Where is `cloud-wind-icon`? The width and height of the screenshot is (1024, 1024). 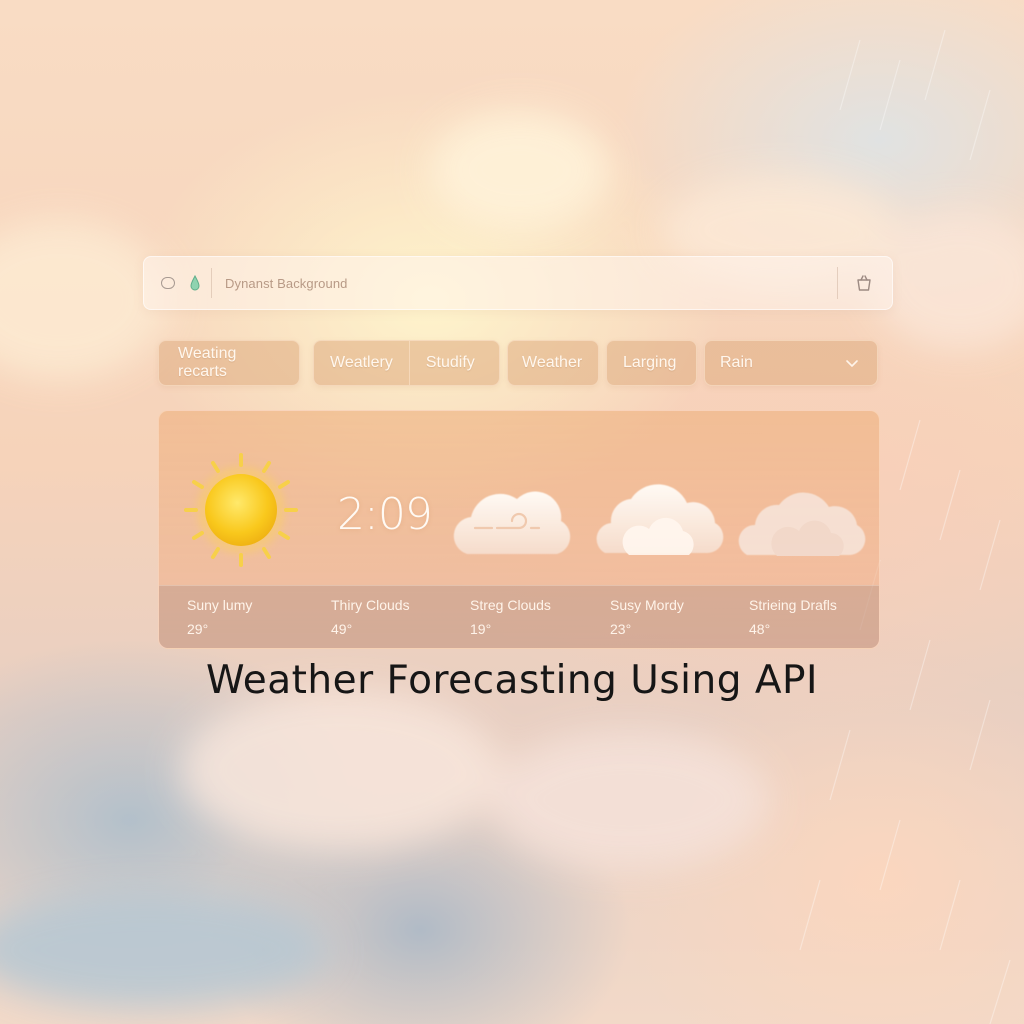
cloud-wind-icon is located at coordinates (512, 522).